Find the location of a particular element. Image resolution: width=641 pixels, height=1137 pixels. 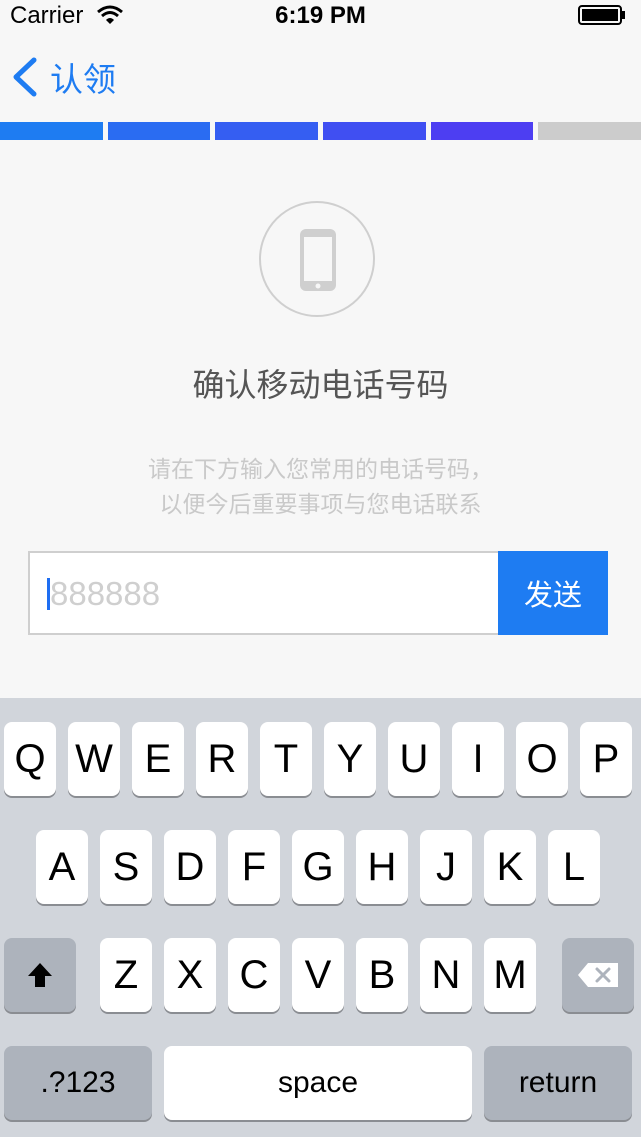

key-m: M is located at coordinates (510, 975).